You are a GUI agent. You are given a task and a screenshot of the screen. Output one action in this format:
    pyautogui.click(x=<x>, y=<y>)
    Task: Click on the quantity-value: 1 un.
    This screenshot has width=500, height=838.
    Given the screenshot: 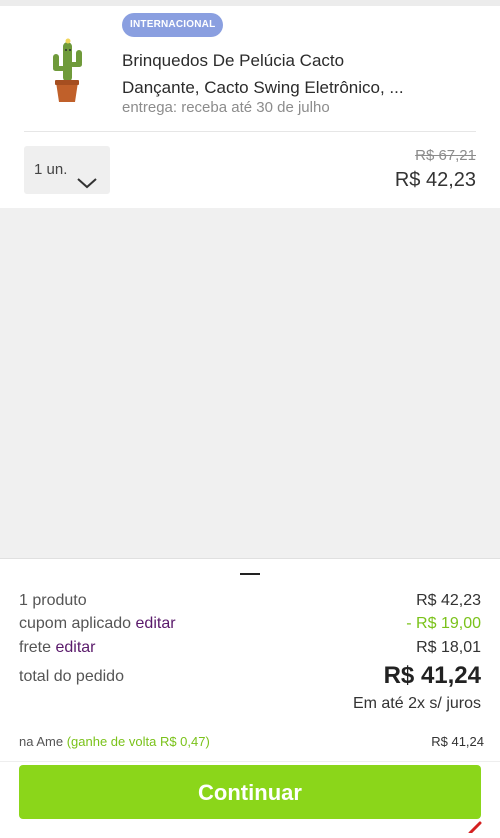 What is the action you would take?
    pyautogui.click(x=51, y=169)
    